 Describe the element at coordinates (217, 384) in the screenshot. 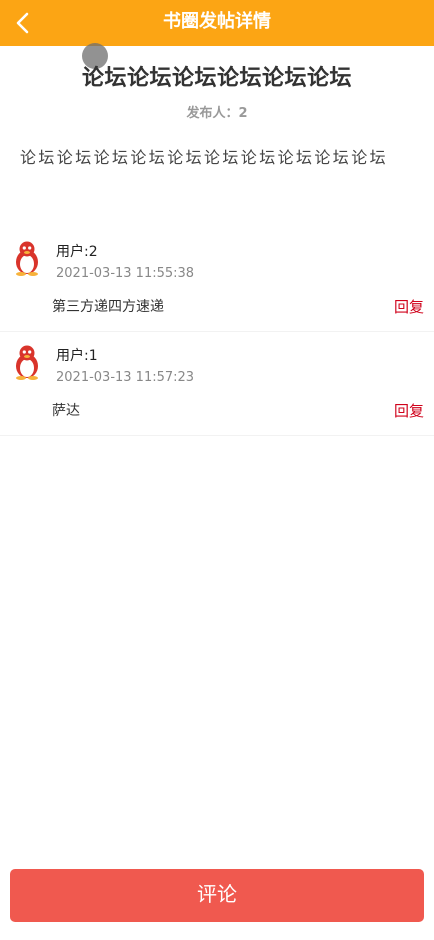

I see `comment-item: 用户:1 2021-03-13 11:57:23 萨达 回复` at that location.